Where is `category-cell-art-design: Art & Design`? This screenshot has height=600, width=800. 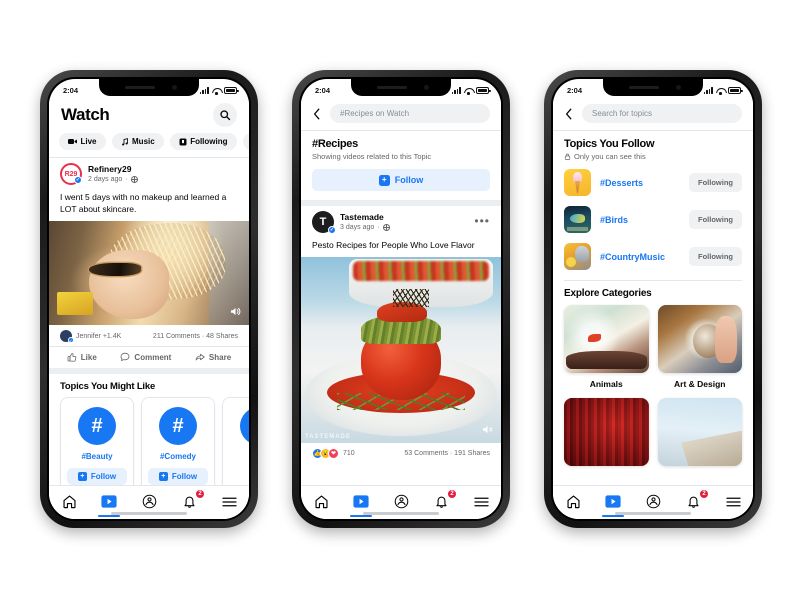 category-cell-art-design: Art & Design is located at coordinates (699, 347).